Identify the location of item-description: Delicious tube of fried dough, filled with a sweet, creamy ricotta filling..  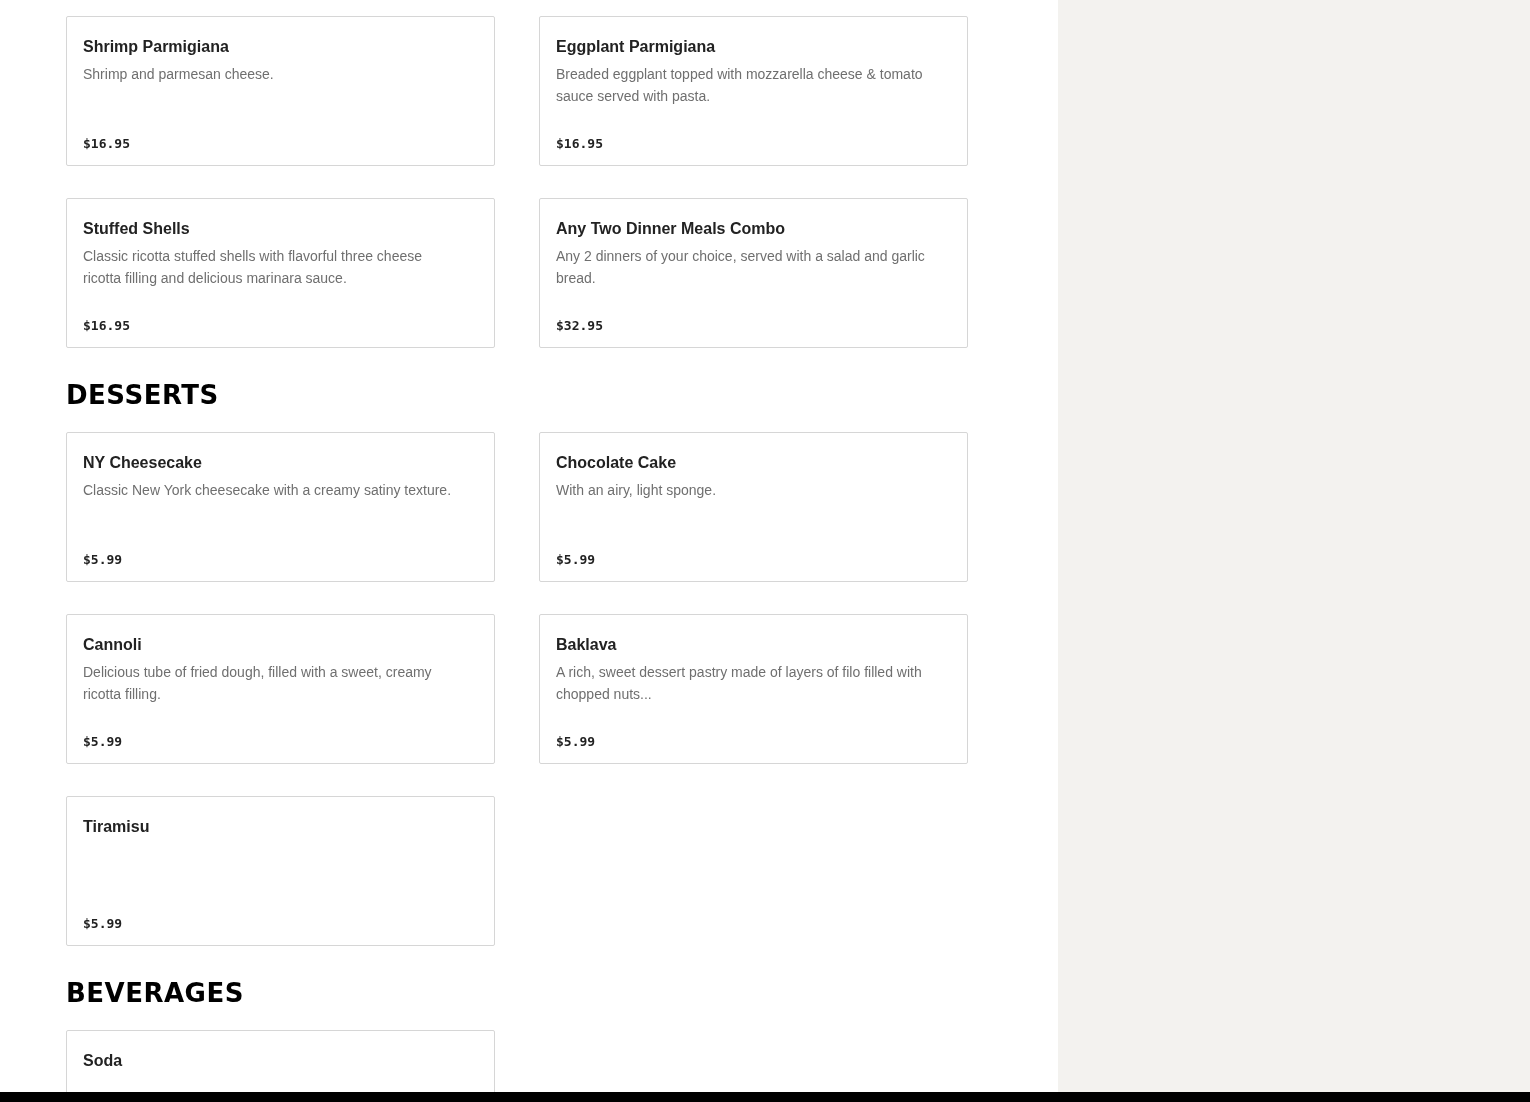
(258, 683).